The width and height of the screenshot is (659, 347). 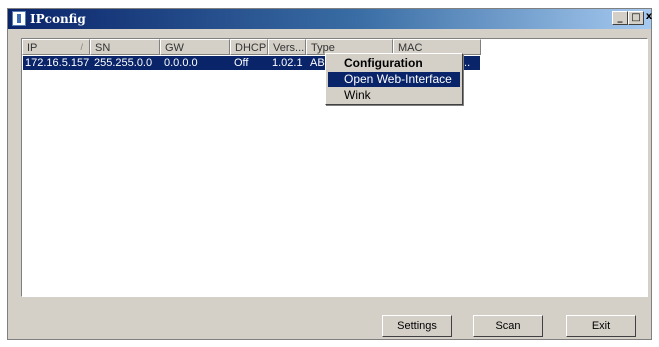 What do you see at coordinates (58, 19) in the screenshot?
I see `window-title: IPconfig` at bounding box center [58, 19].